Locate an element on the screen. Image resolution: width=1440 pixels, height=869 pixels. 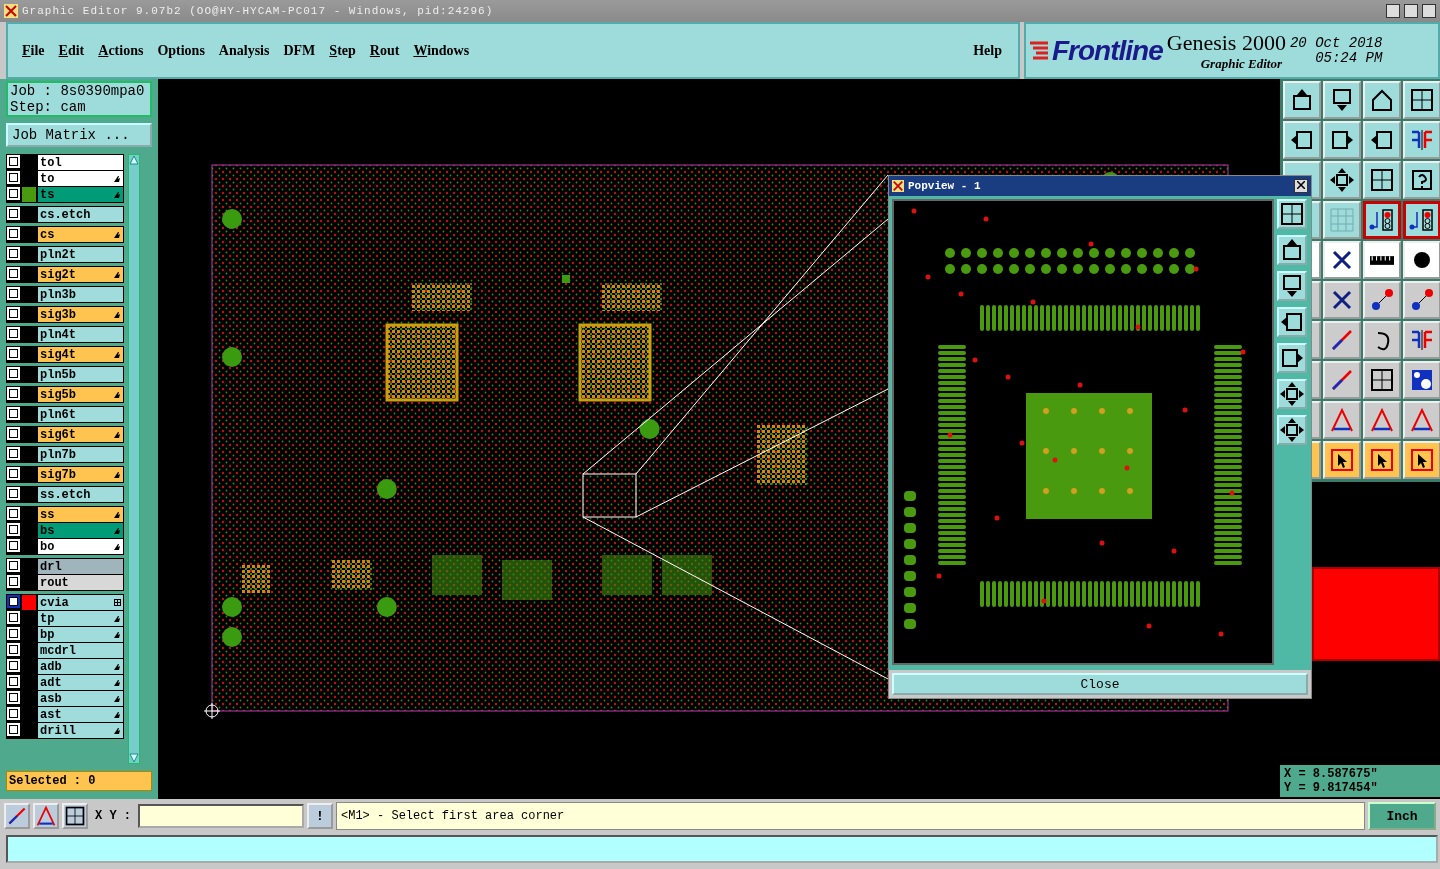
product-subtitle: Graphic Editor is located at coordinates (1241, 63).